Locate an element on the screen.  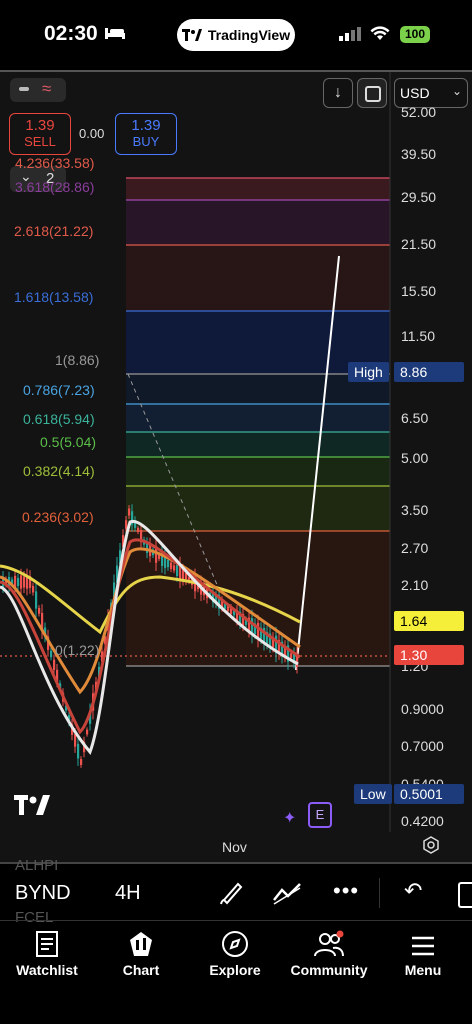
fib-label-3618: 3.618(28.86) is located at coordinates (55, 187).